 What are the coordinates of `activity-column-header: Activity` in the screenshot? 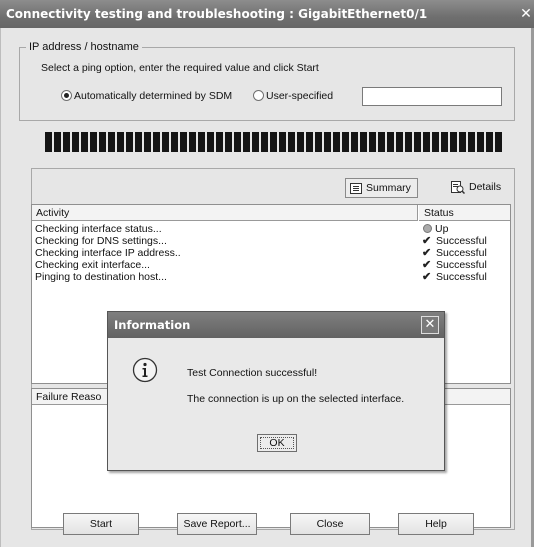 It's located at (225, 213).